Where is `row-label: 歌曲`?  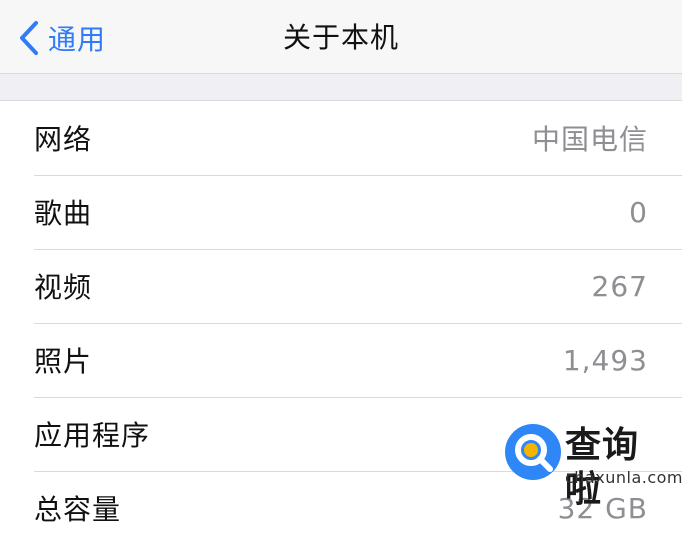 row-label: 歌曲 is located at coordinates (63, 213).